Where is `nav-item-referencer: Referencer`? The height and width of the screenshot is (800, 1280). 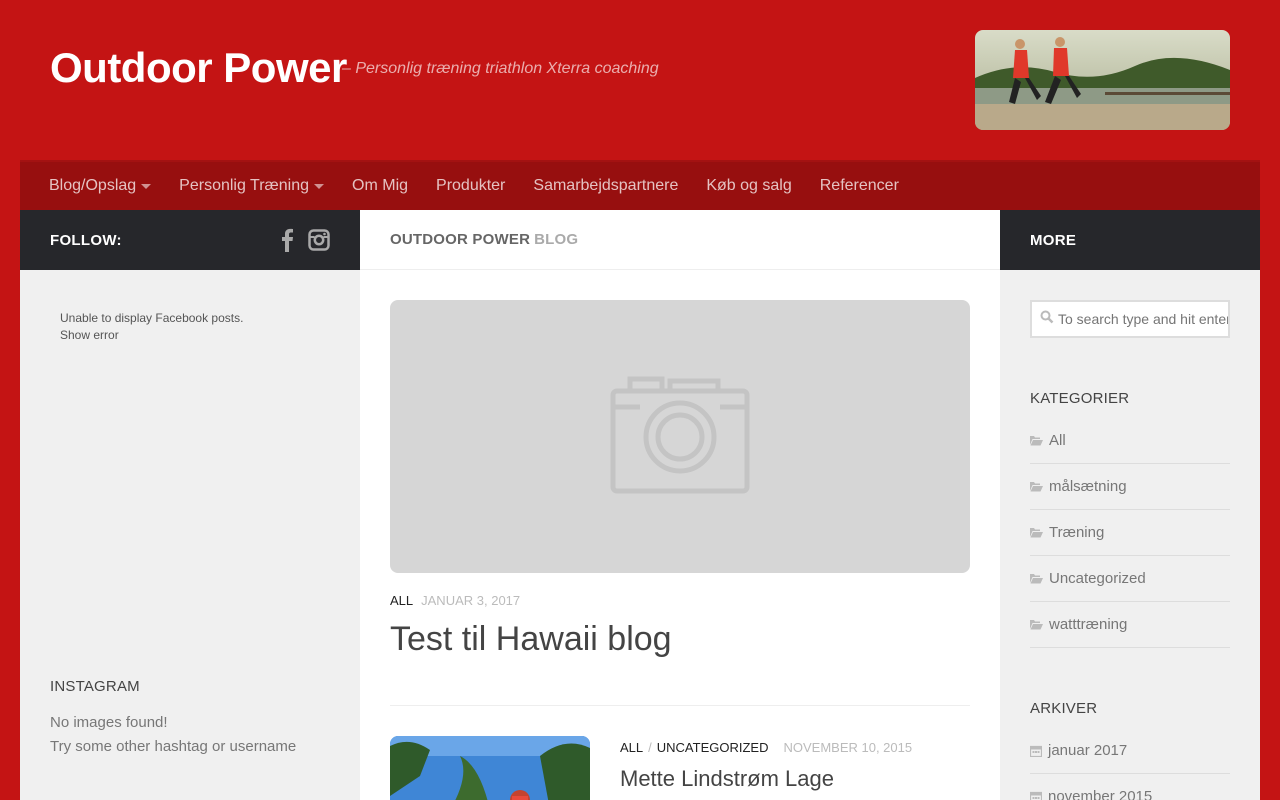 nav-item-referencer: Referencer is located at coordinates (859, 186).